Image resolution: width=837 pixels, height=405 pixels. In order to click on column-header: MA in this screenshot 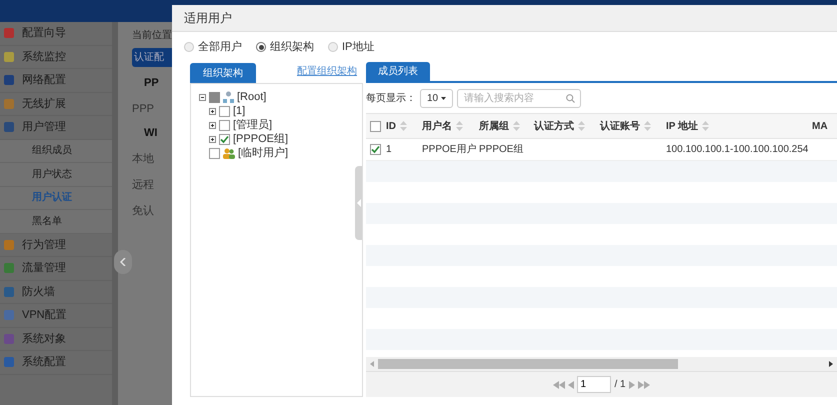, I will do `click(820, 126)`.